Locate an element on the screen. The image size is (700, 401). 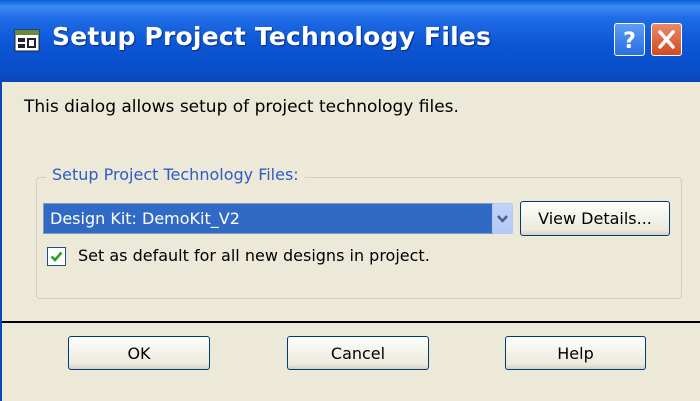
dropdown-arrow-button is located at coordinates (502, 218).